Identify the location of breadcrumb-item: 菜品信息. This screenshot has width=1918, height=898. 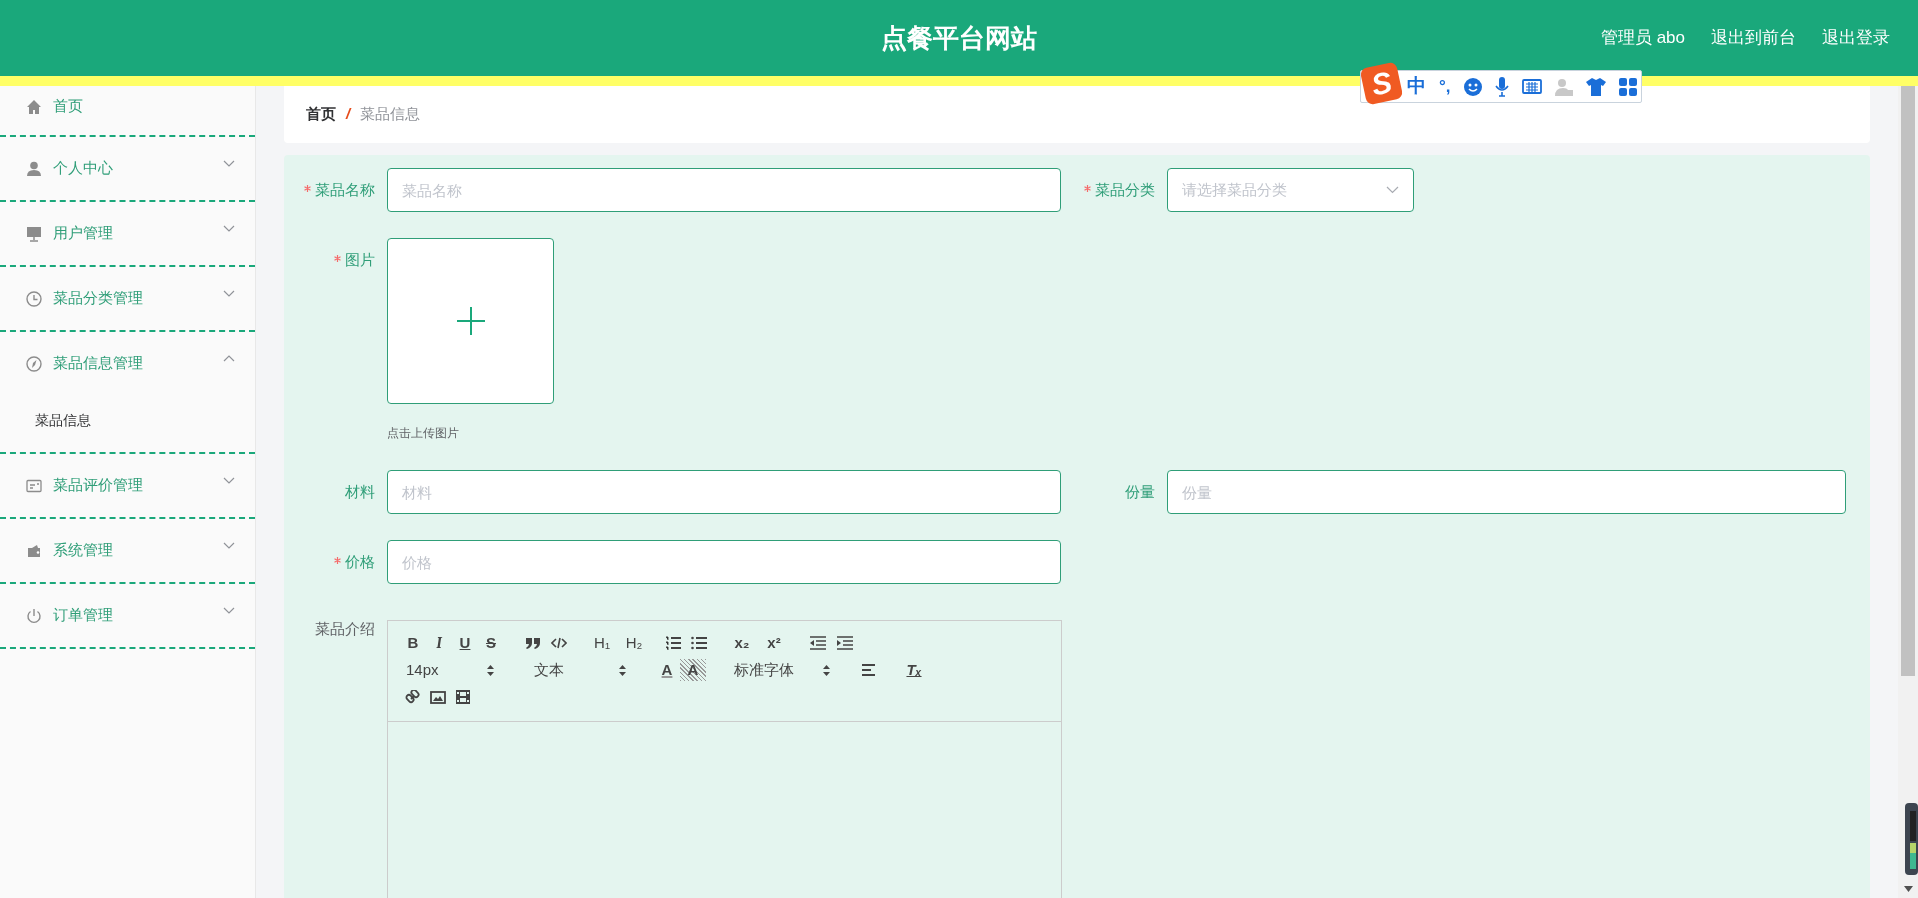
(390, 114).